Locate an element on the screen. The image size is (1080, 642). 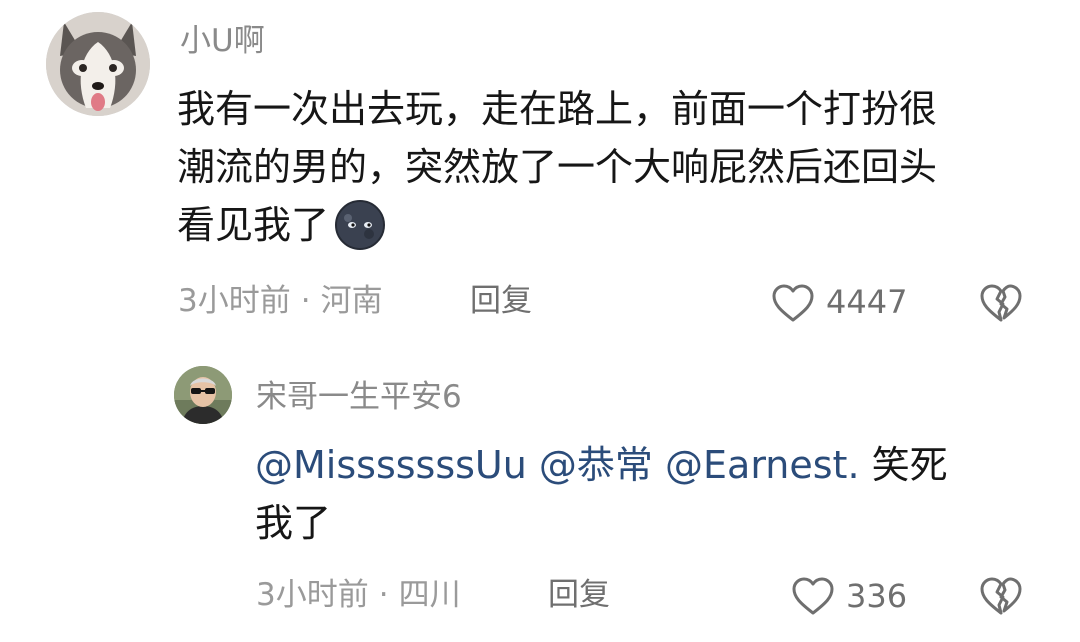
comment-location: 河南 is located at coordinates (351, 301).